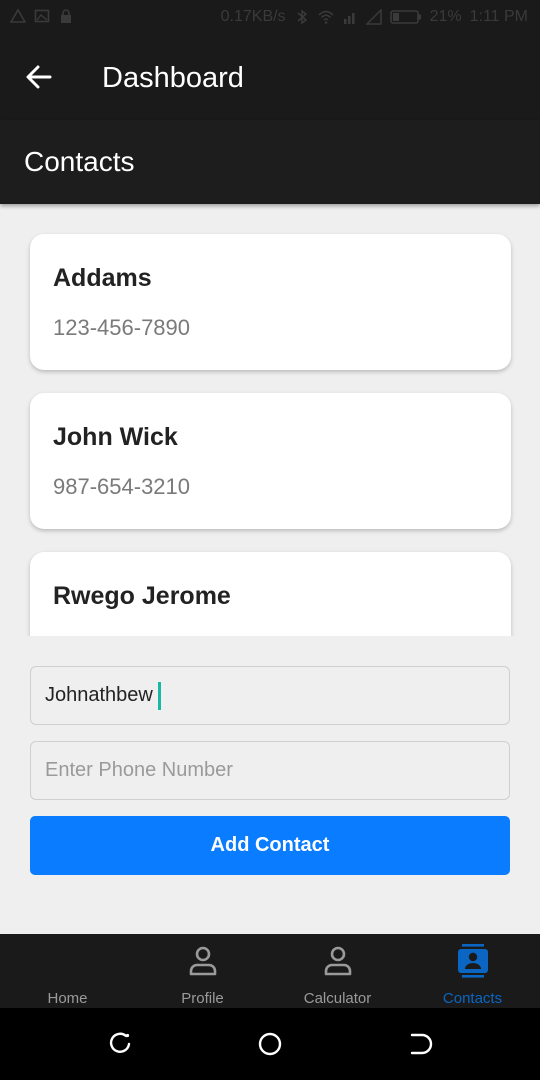  Describe the element at coordinates (122, 486) in the screenshot. I see `contact-phone: 987-654-3210` at that location.